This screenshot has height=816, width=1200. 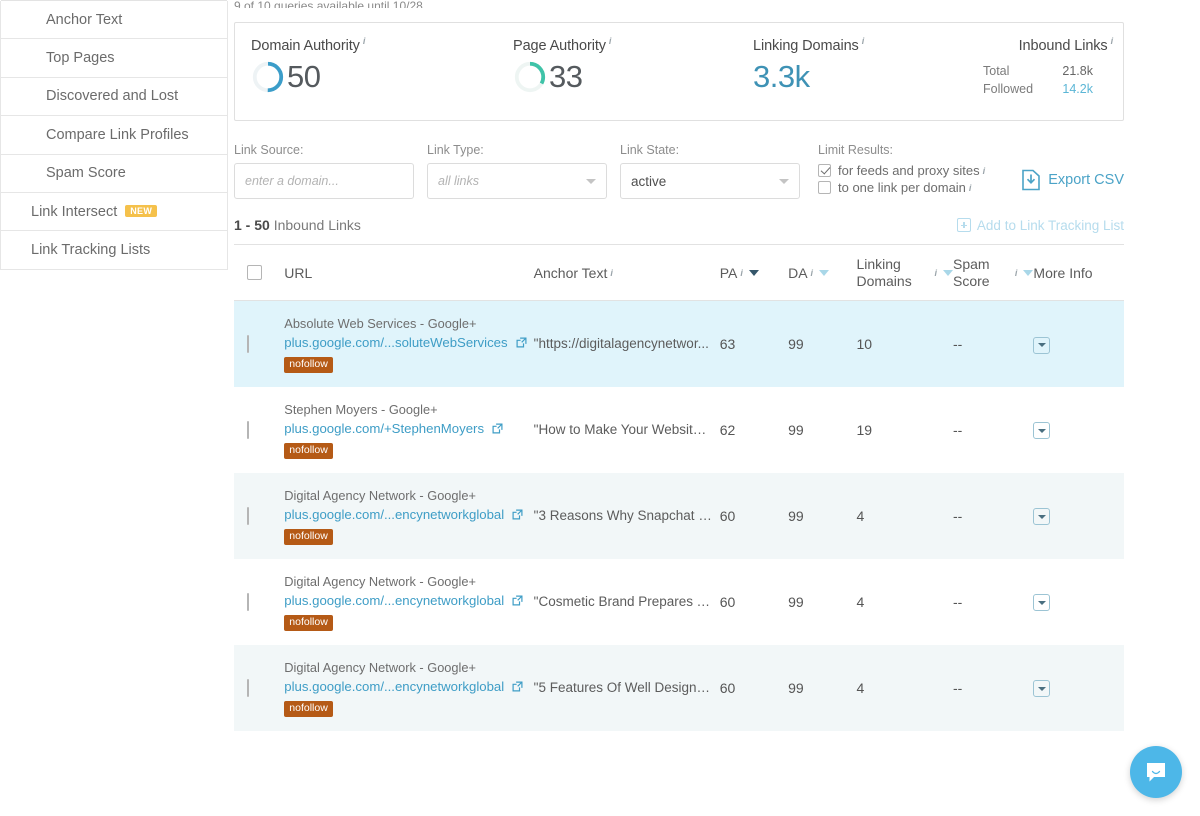 I want to click on link-state-select: active, so click(x=710, y=181).